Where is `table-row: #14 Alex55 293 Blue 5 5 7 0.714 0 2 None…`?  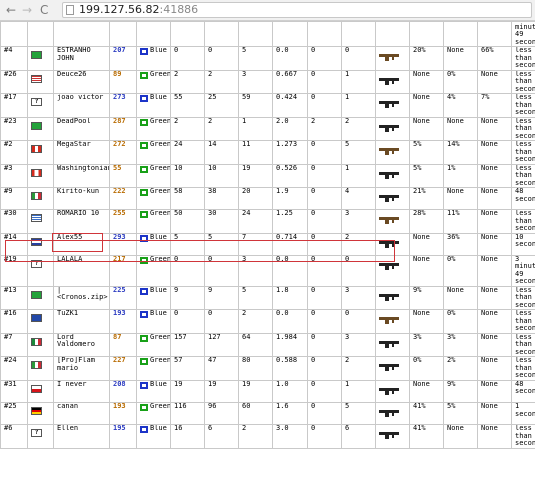 table-row: #14 Alex55 293 Blue 5 5 7 0.714 0 2 None… is located at coordinates (267, 244).